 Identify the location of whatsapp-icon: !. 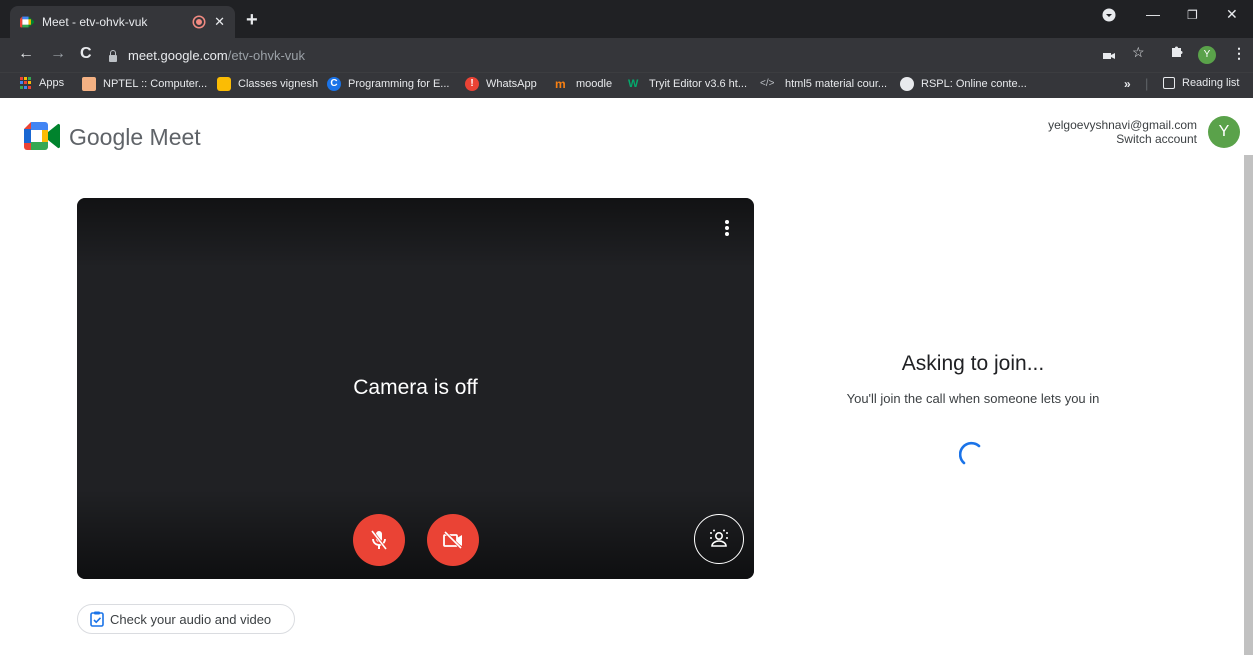
(472, 84).